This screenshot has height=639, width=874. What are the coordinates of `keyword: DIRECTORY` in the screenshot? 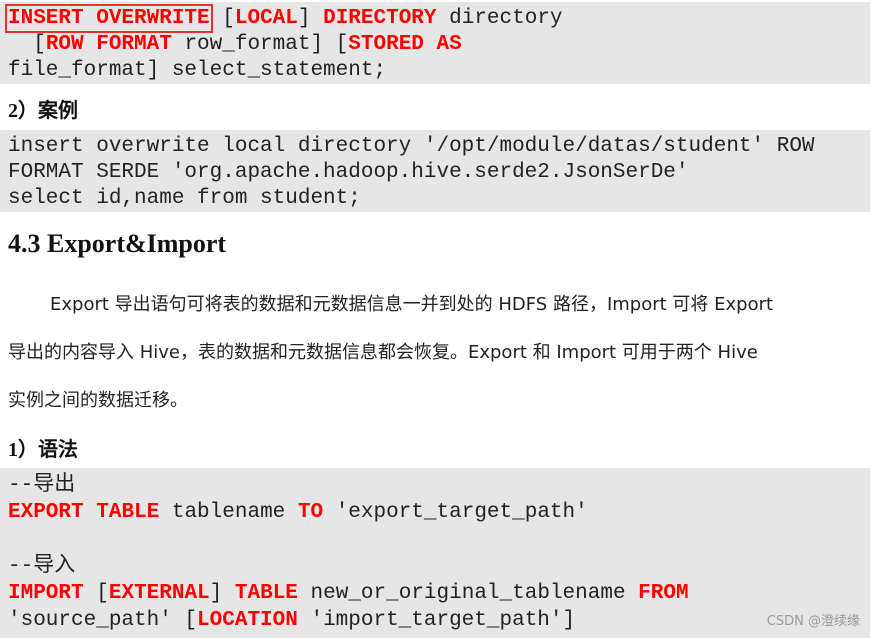 It's located at (380, 18).